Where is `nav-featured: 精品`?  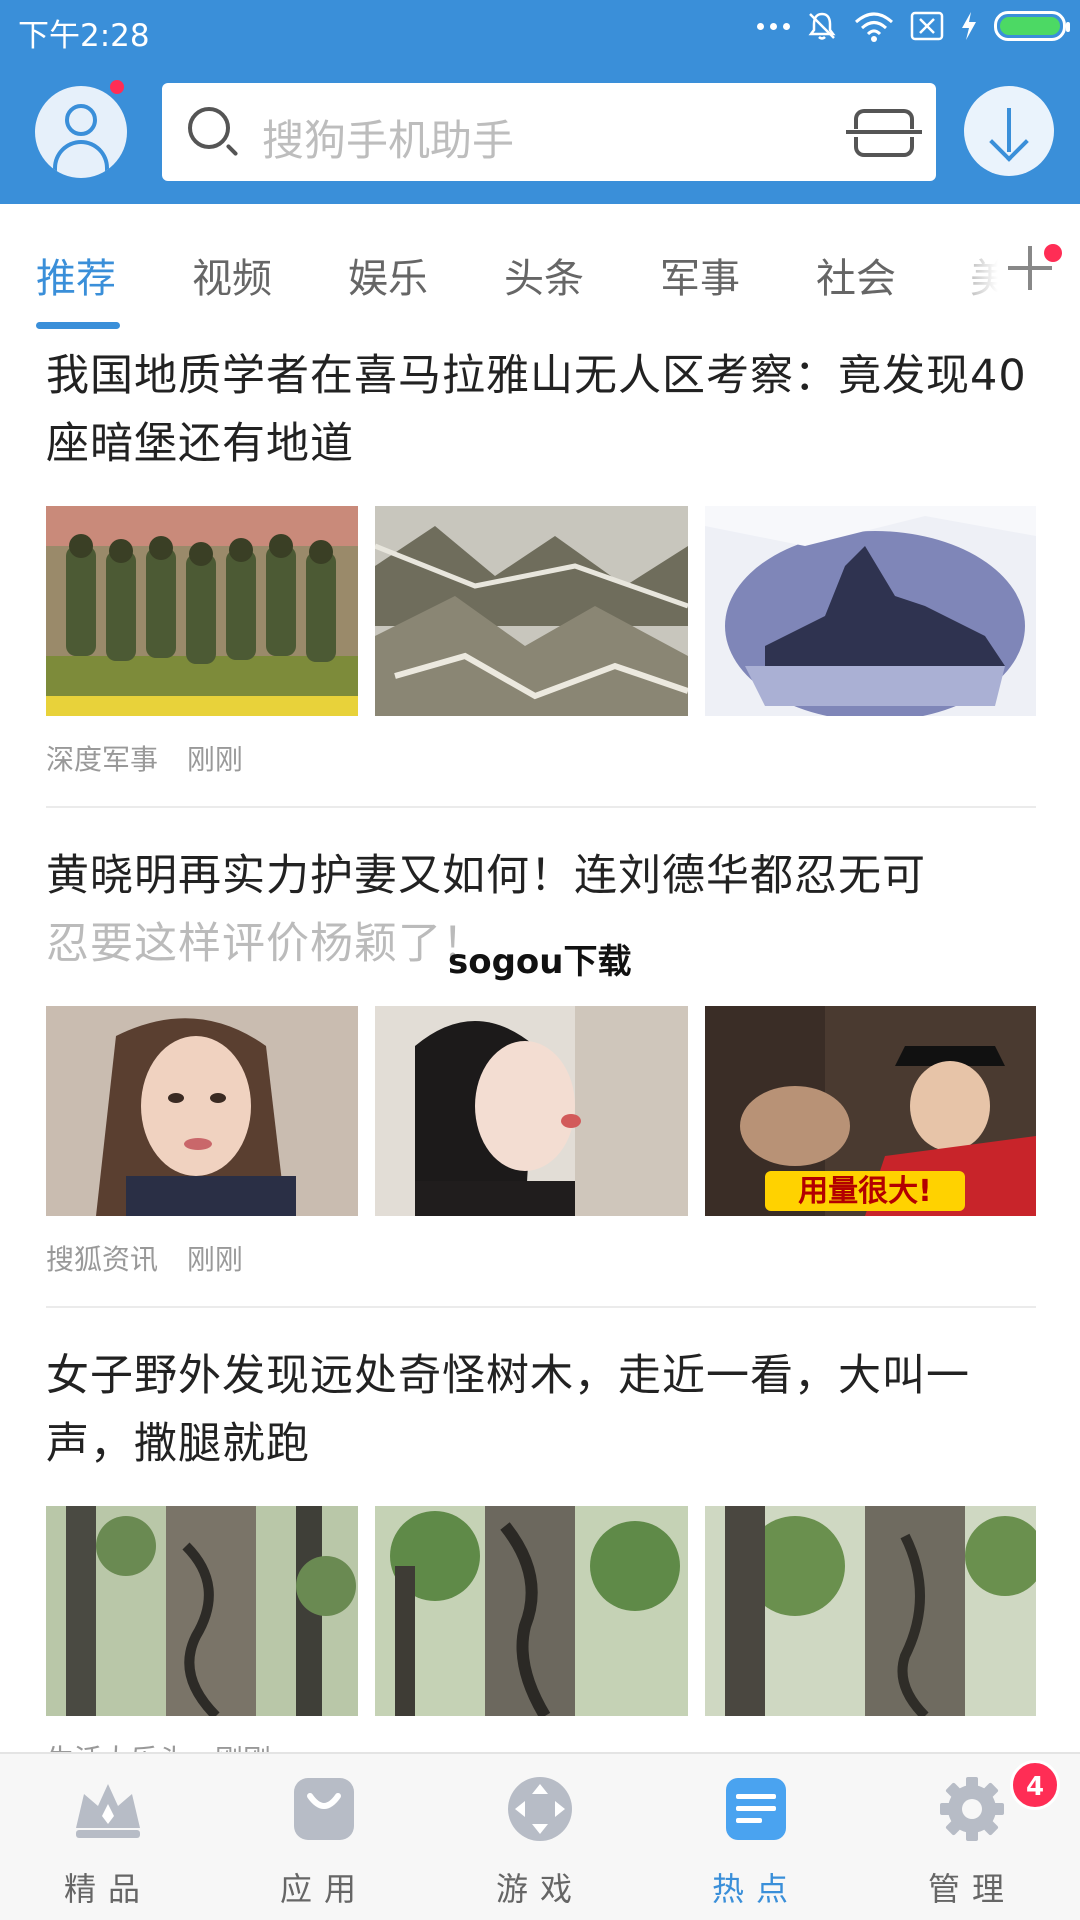
nav-featured: 精品 is located at coordinates (108, 1837).